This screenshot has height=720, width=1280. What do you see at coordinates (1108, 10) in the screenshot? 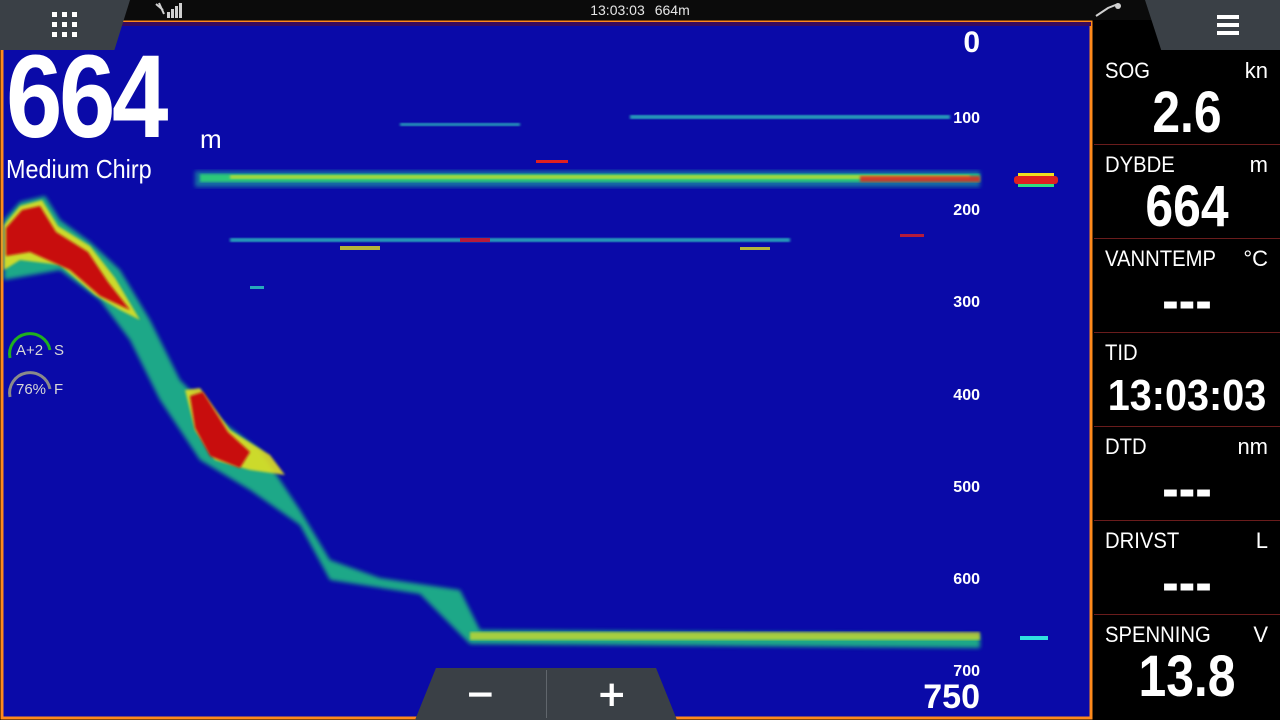
I see `satellite-icon` at bounding box center [1108, 10].